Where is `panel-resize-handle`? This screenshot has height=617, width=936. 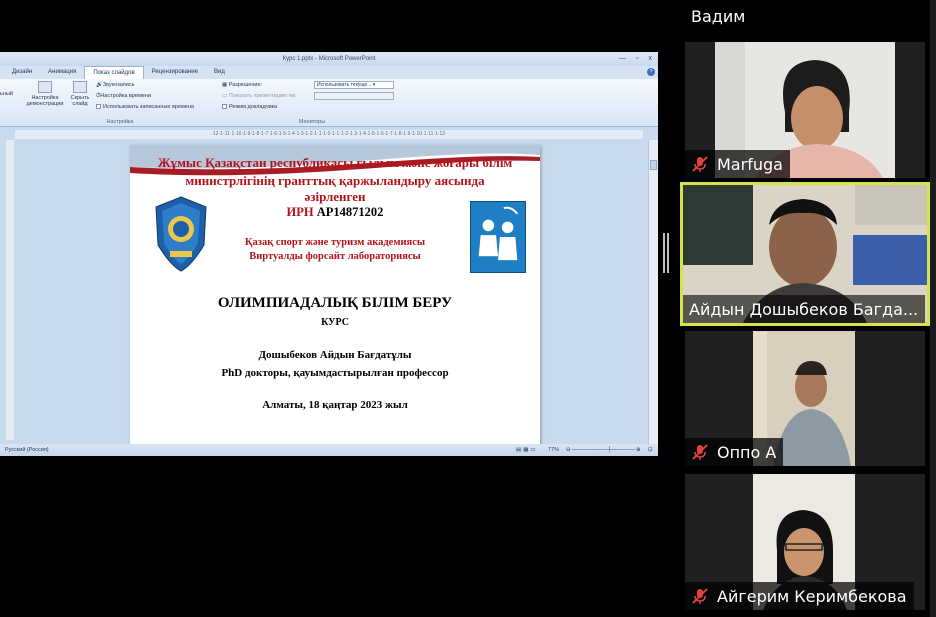
panel-resize-handle is located at coordinates (666, 253).